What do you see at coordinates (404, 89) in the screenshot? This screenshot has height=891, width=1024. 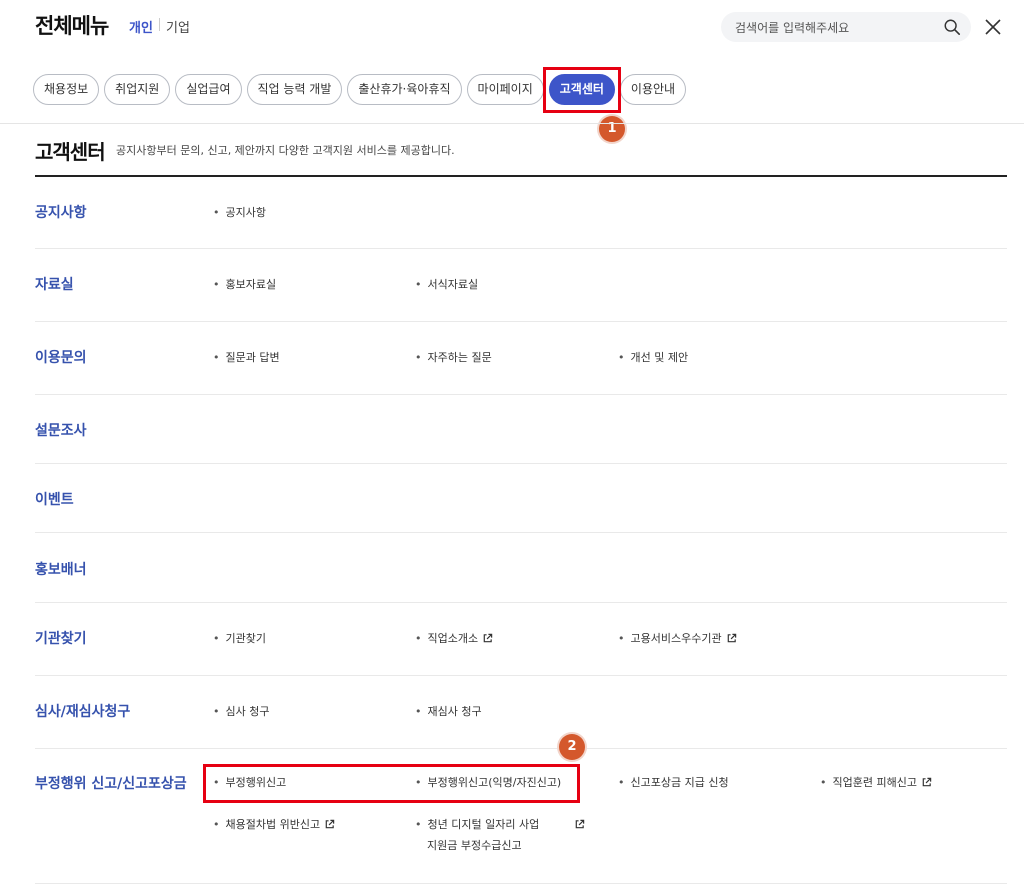 I see `chip-parental-leave: 출산휴가·육아휴직` at bounding box center [404, 89].